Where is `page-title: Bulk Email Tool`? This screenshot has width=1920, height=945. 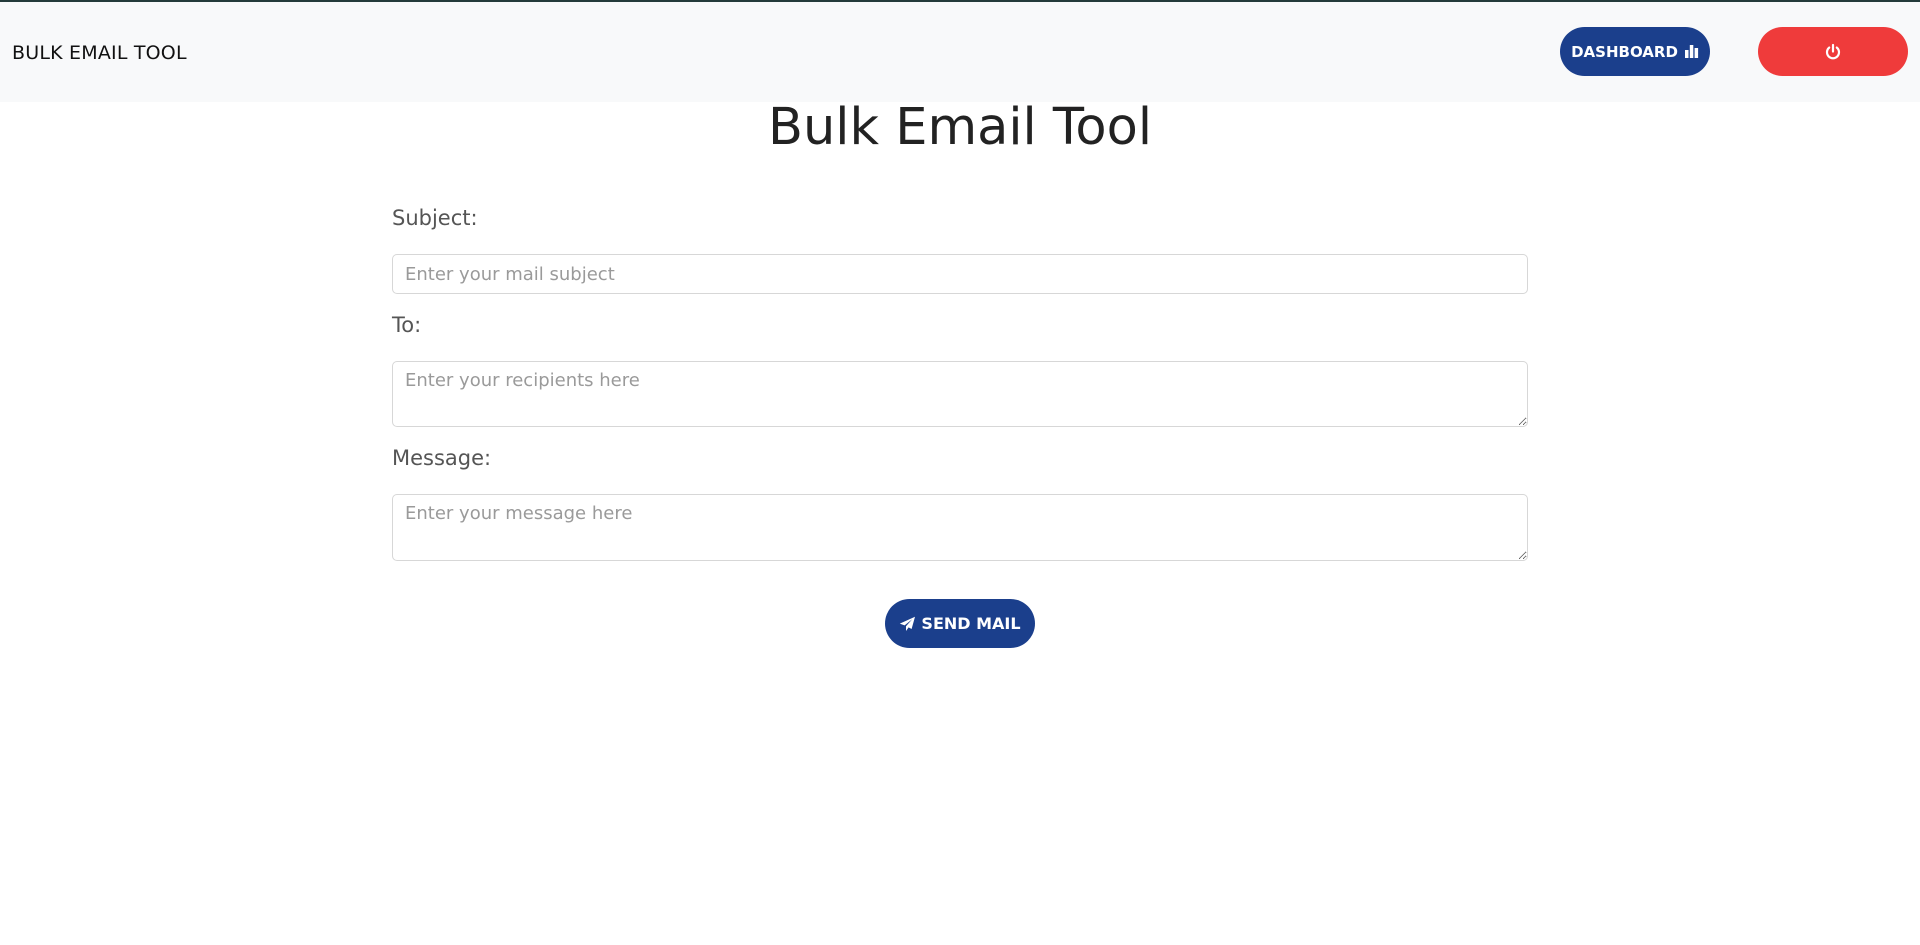
page-title: Bulk Email Tool is located at coordinates (960, 127).